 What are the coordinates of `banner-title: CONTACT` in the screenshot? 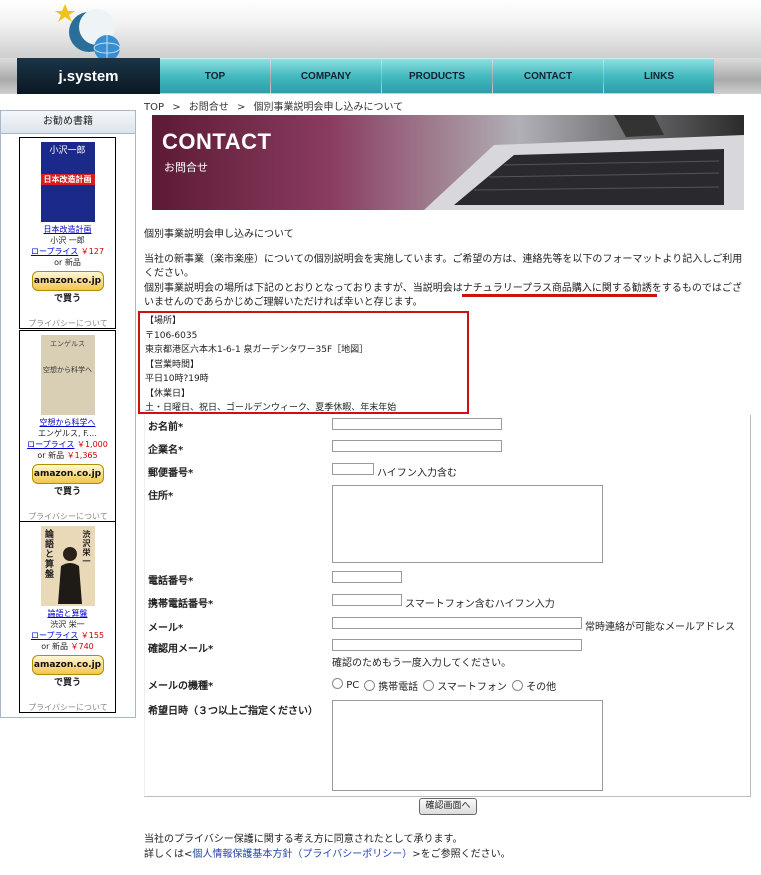 It's located at (217, 141).